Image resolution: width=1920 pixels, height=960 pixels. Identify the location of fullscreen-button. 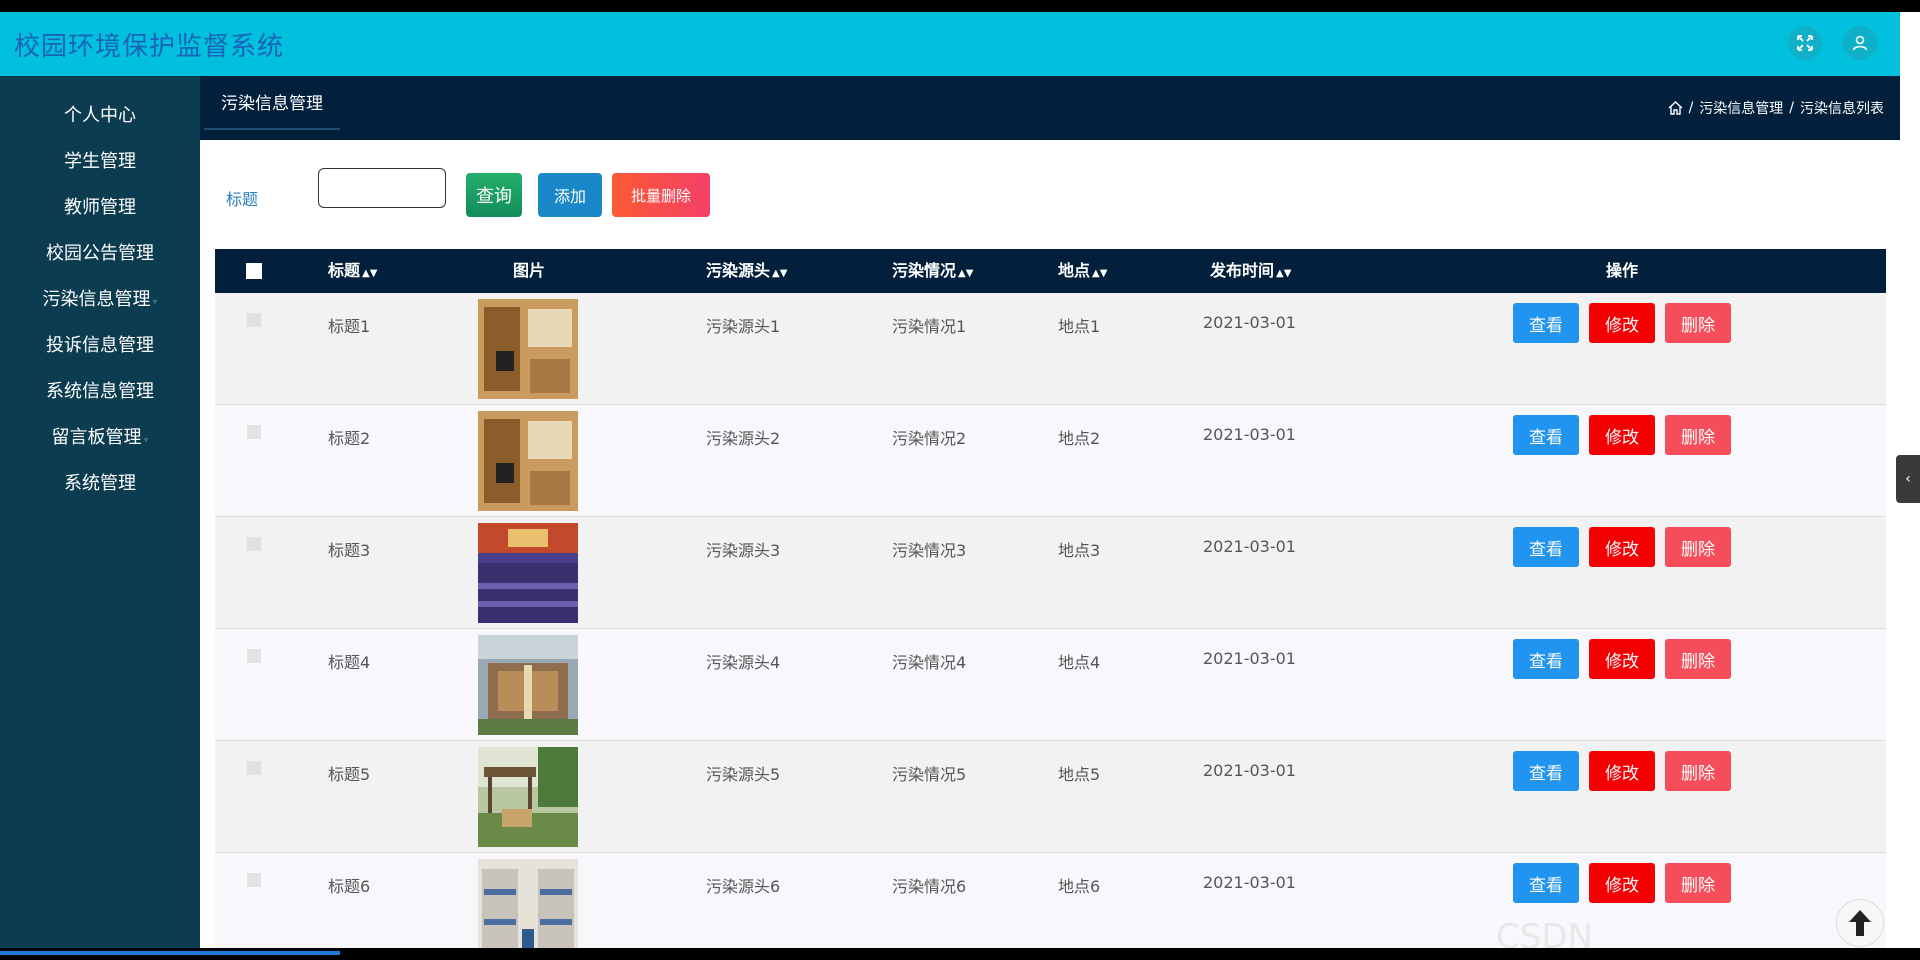
(1805, 43).